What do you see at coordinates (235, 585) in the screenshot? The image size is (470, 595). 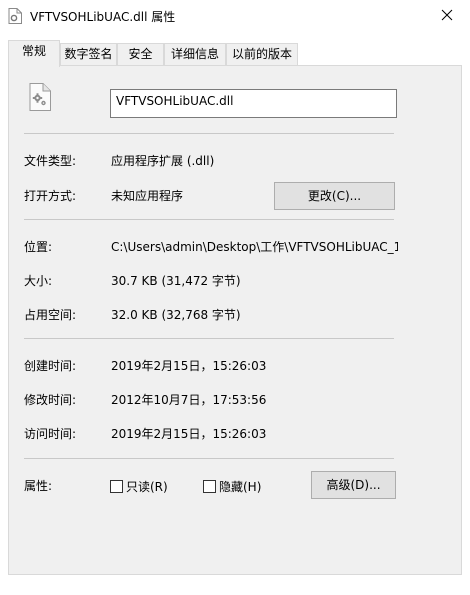 I see `dialog-bottom-area` at bounding box center [235, 585].